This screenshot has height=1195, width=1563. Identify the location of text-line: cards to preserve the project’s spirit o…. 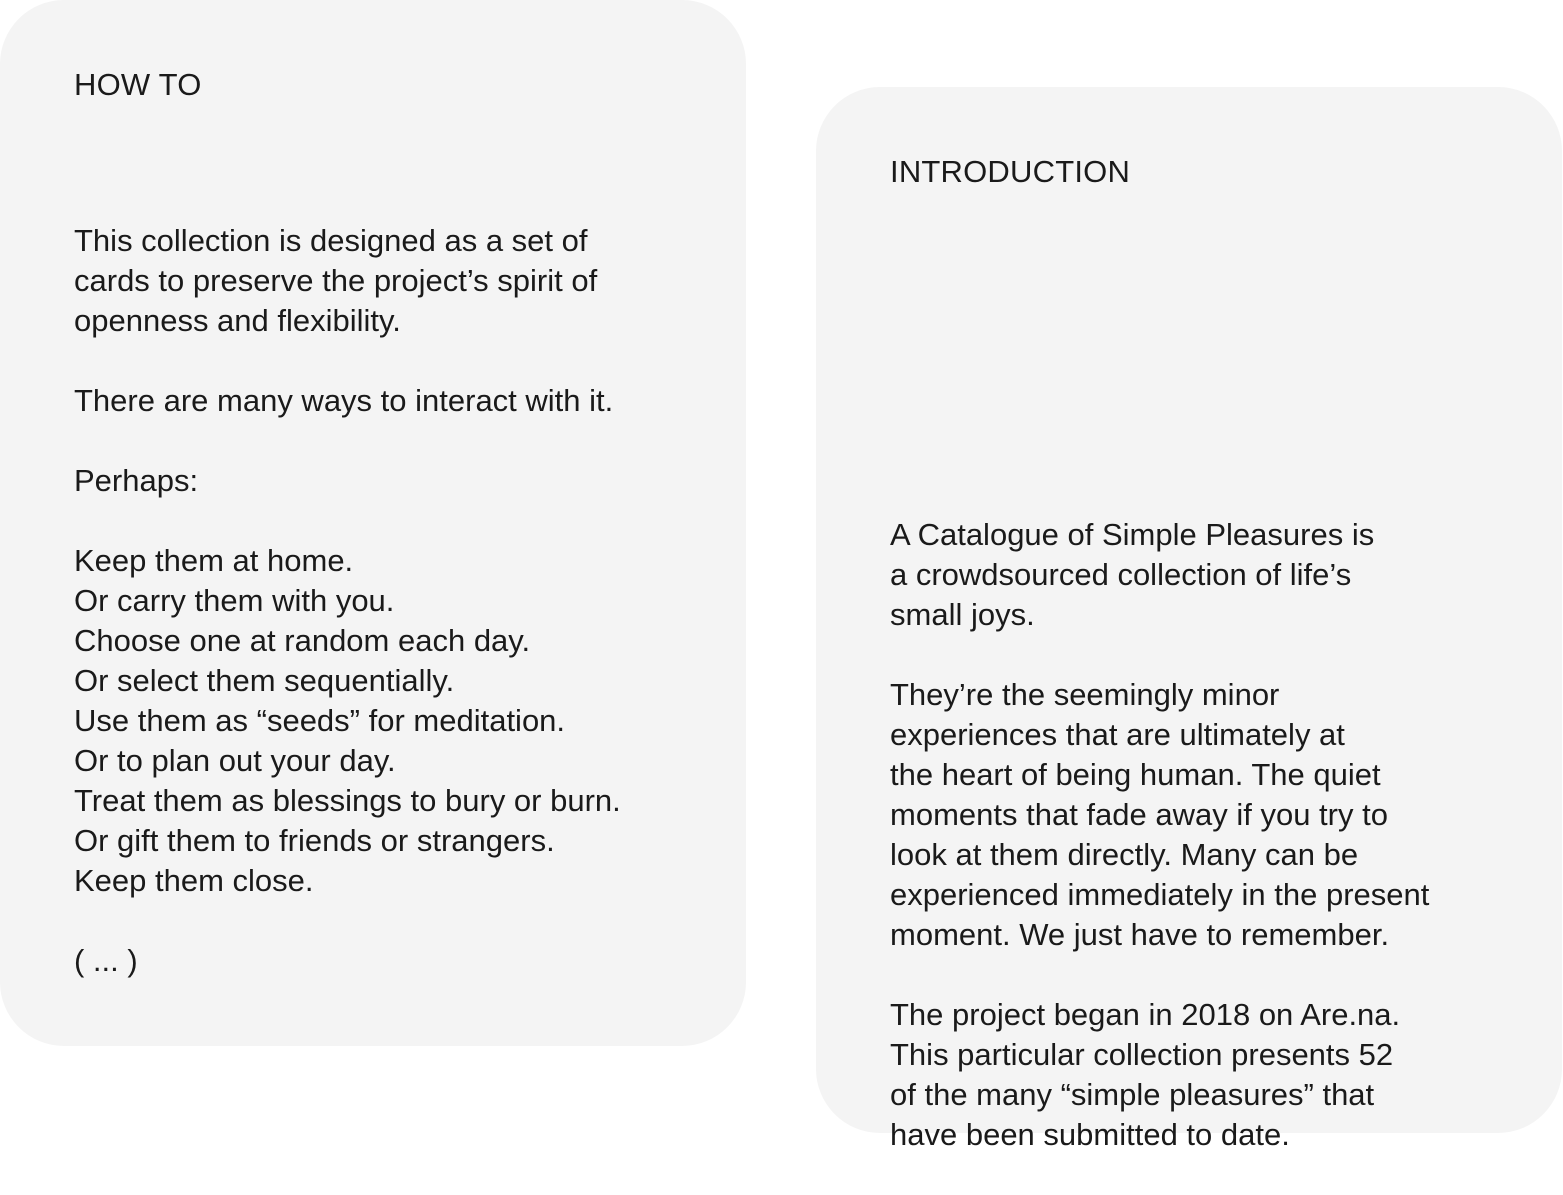
(336, 280).